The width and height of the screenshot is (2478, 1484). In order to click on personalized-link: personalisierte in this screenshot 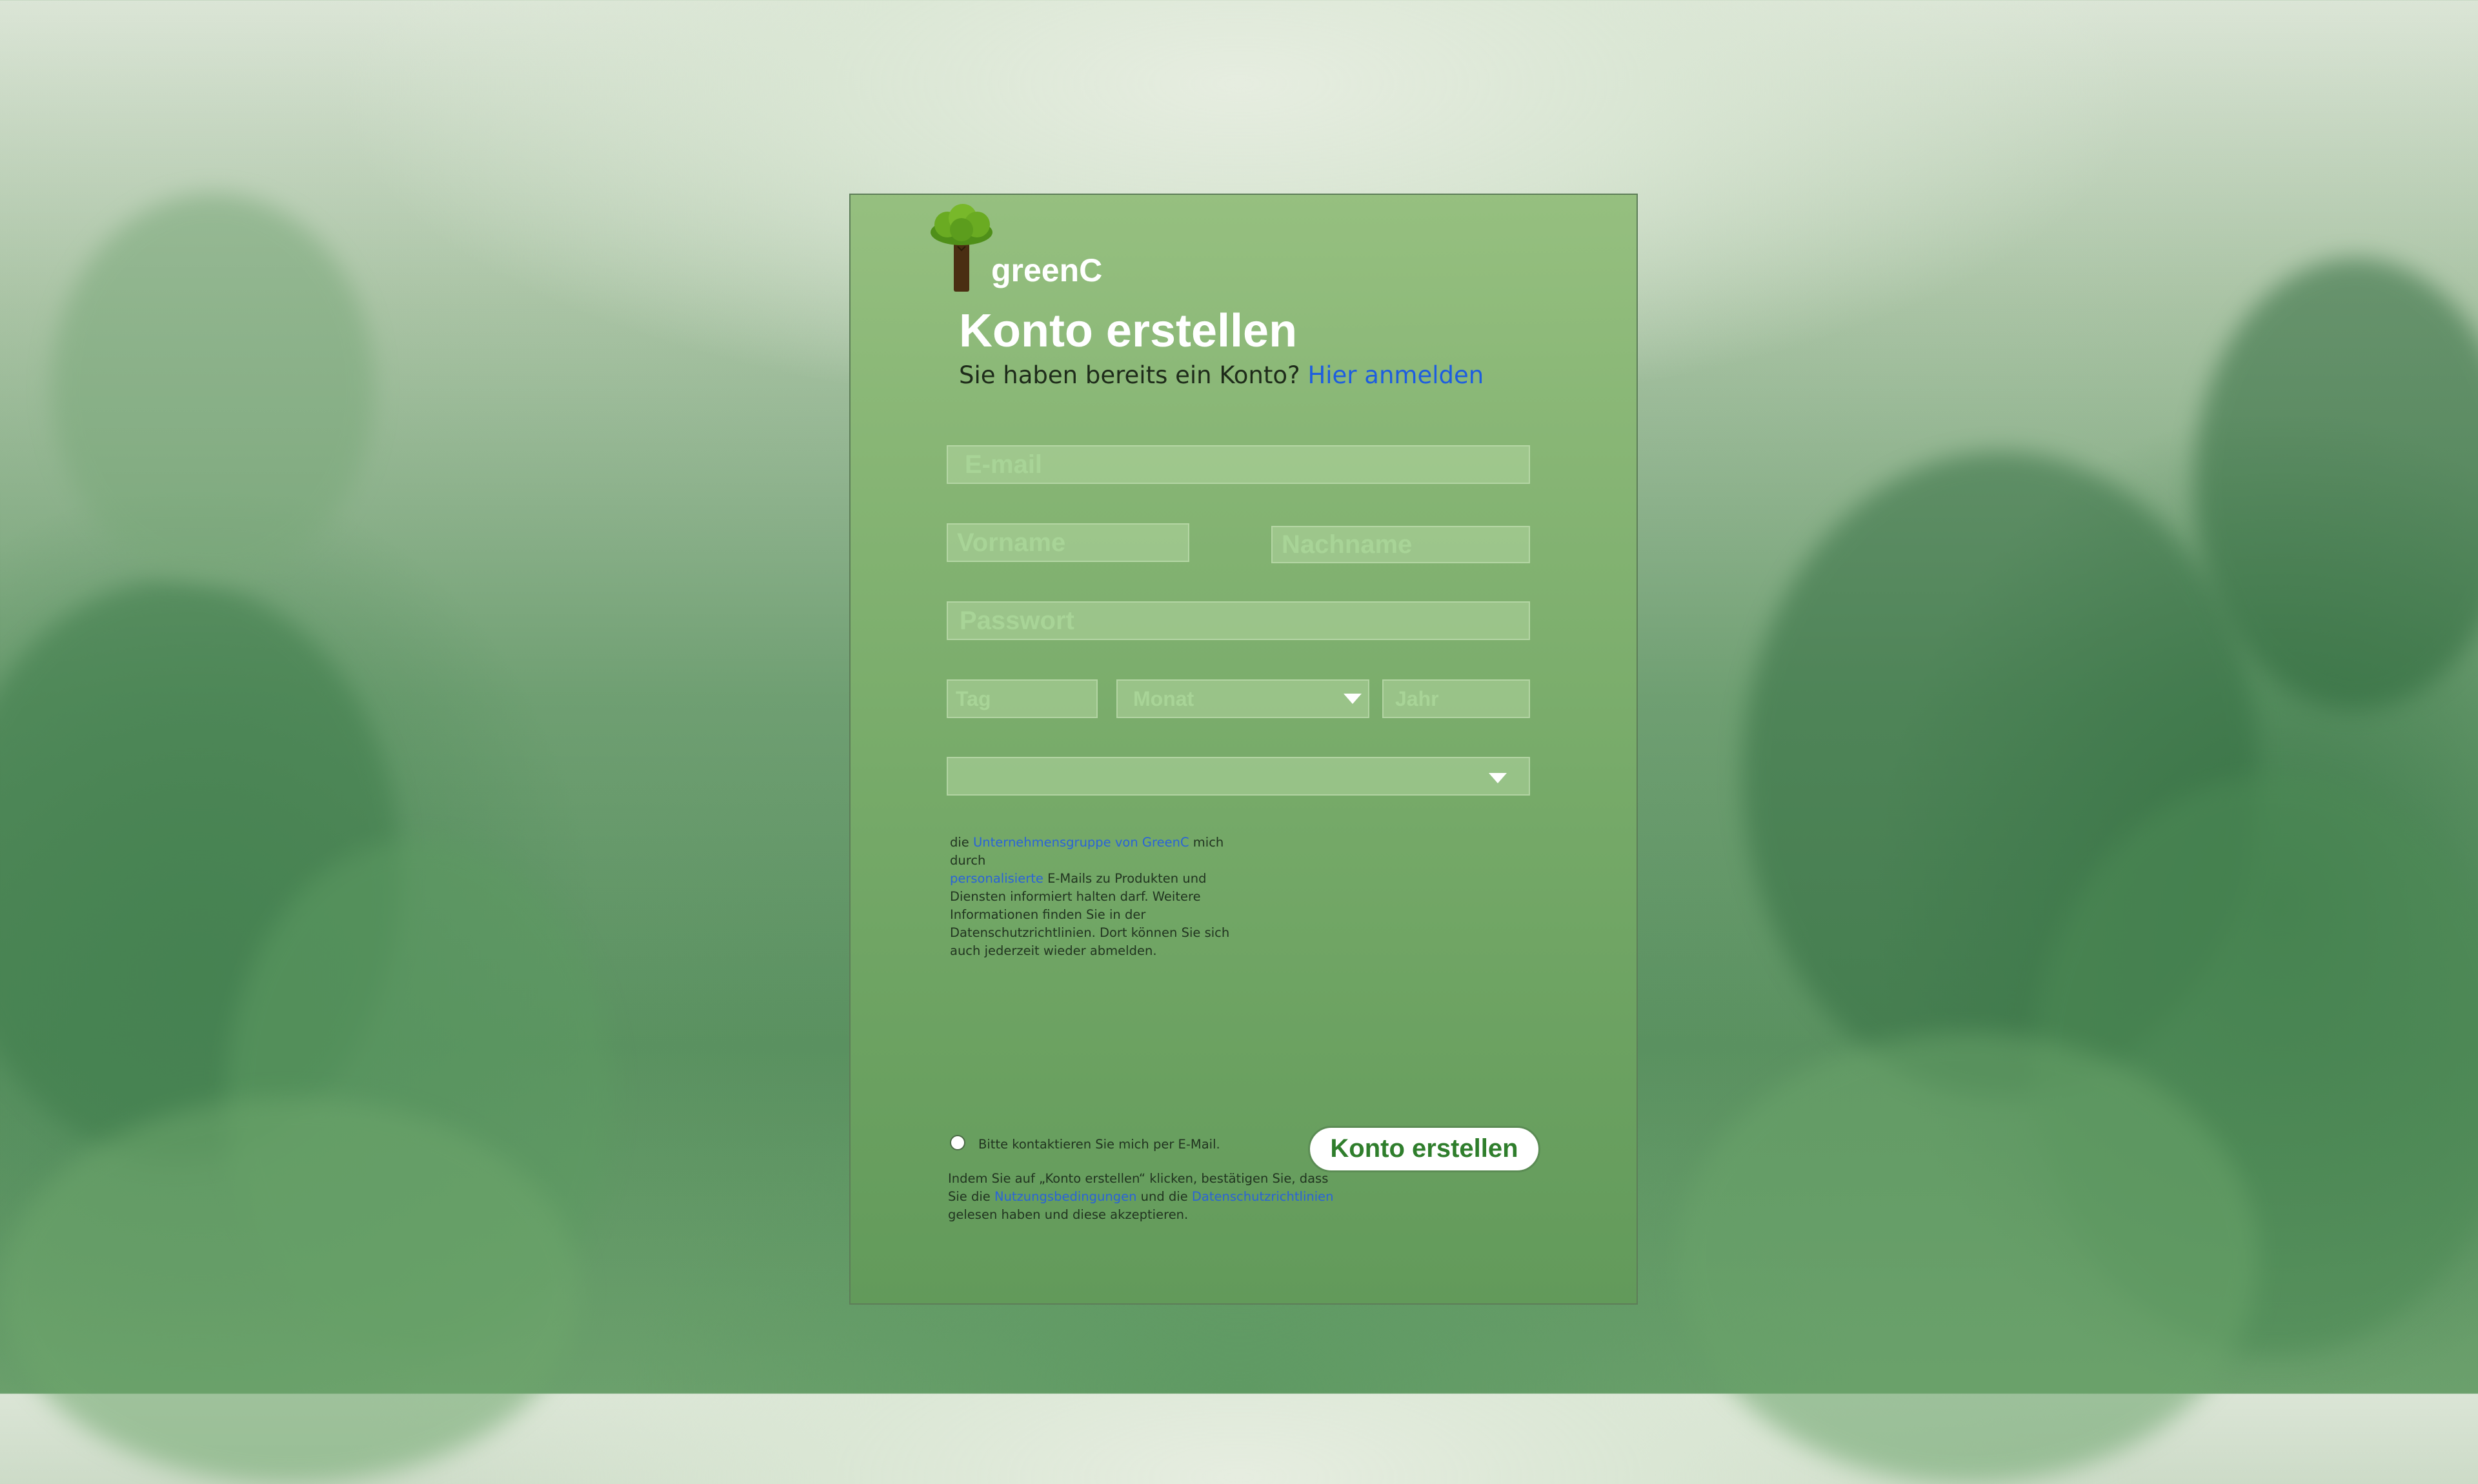, I will do `click(996, 879)`.